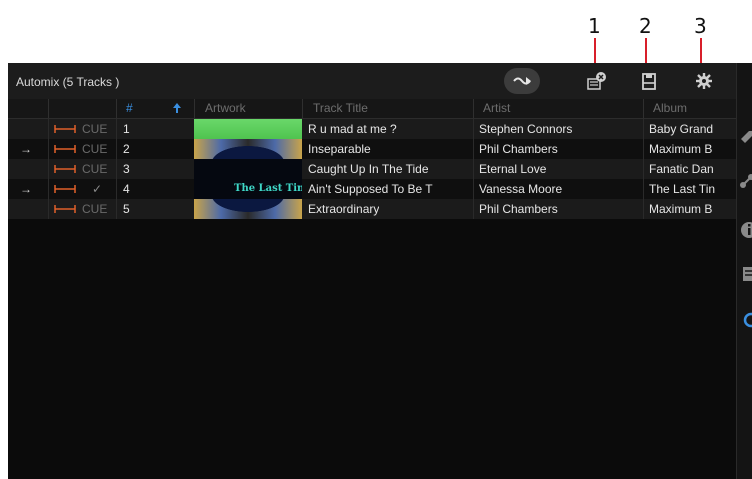 The height and width of the screenshot is (479, 752). Describe the element at coordinates (126, 129) in the screenshot. I see `track-number: 1` at that location.